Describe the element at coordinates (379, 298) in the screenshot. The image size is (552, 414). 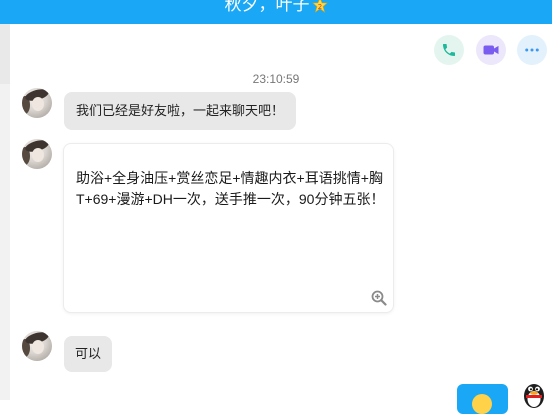
I see `zoom-in-icon` at that location.